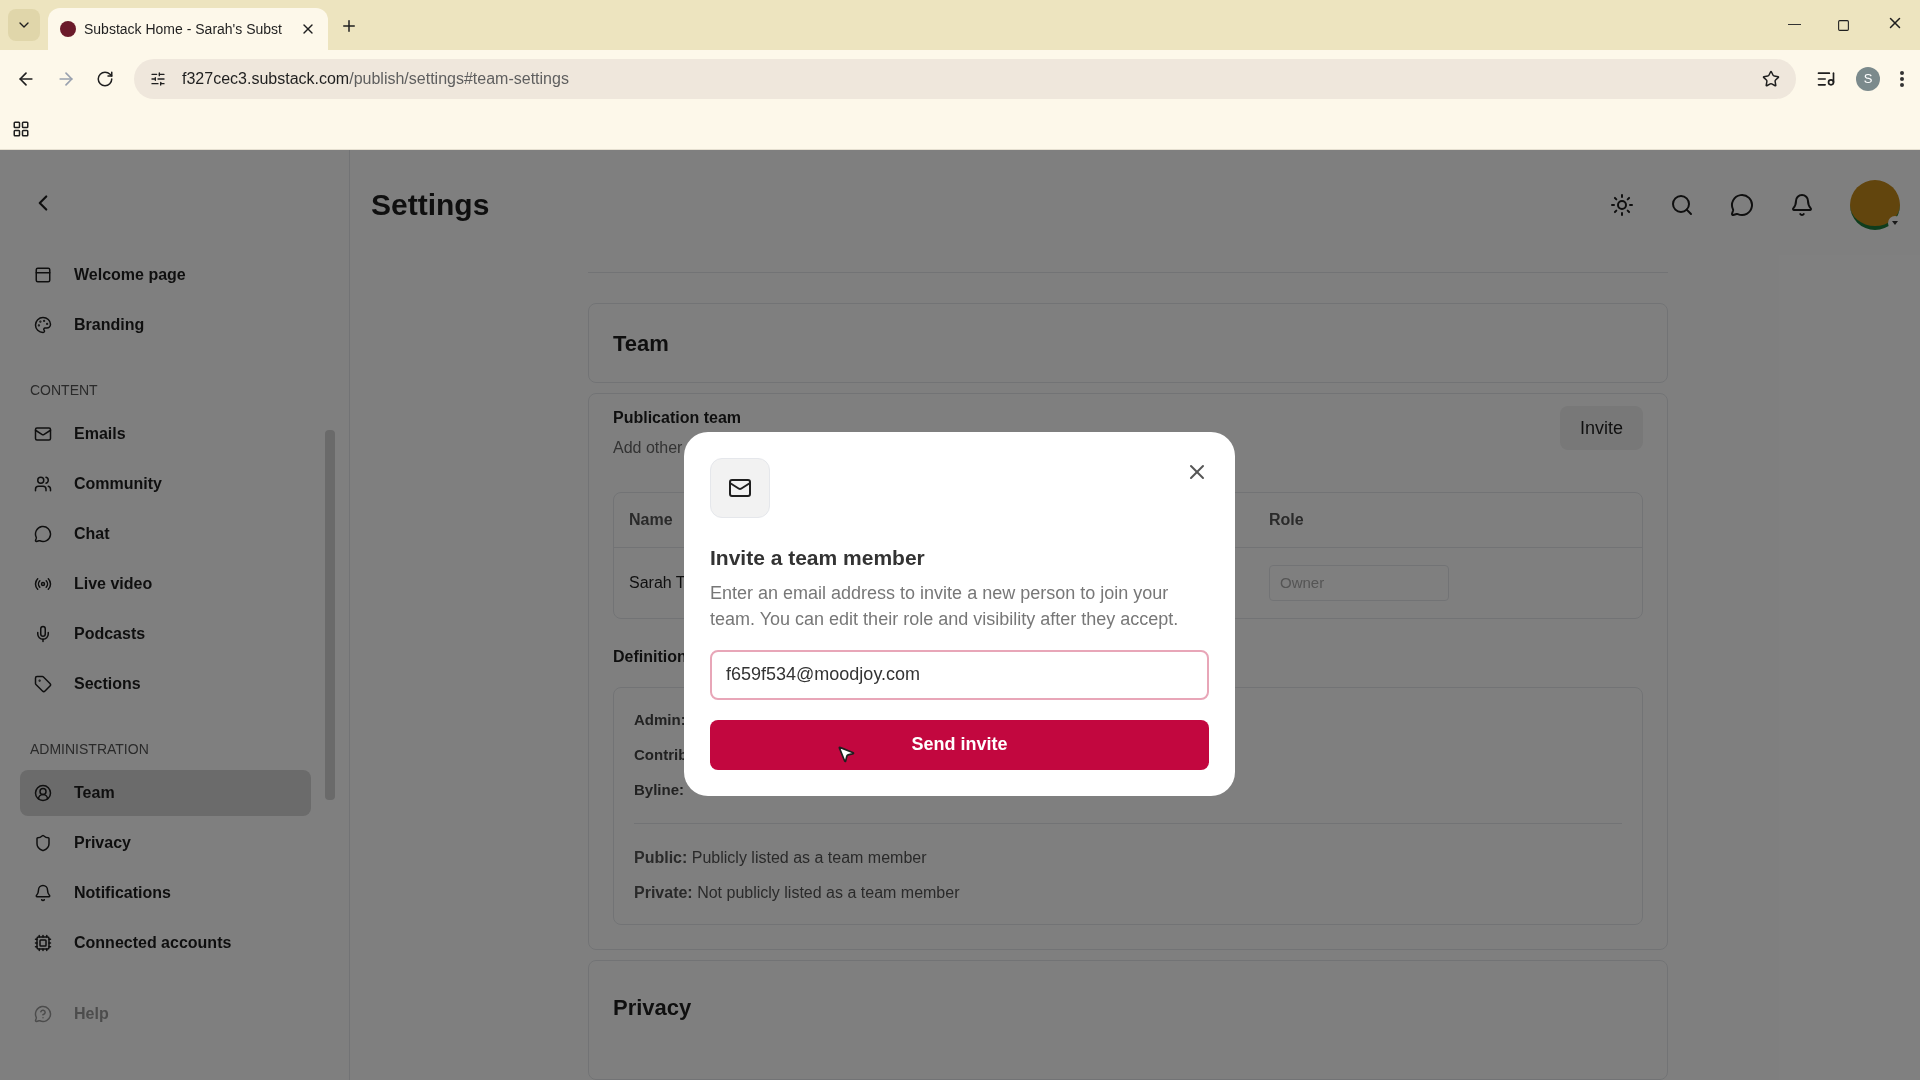 The image size is (1920, 1080). Describe the element at coordinates (650, 657) in the screenshot. I see `definitions-title: Definition` at that location.